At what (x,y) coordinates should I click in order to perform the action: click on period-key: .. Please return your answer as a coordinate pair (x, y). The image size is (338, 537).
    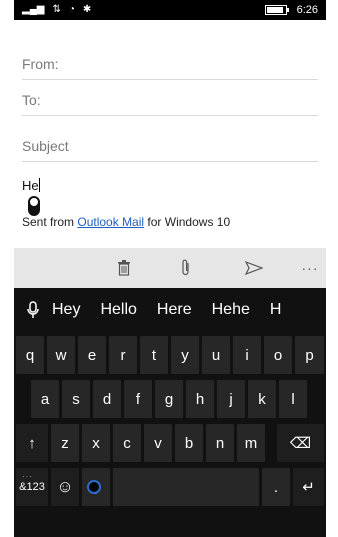
    Looking at the image, I should click on (276, 487).